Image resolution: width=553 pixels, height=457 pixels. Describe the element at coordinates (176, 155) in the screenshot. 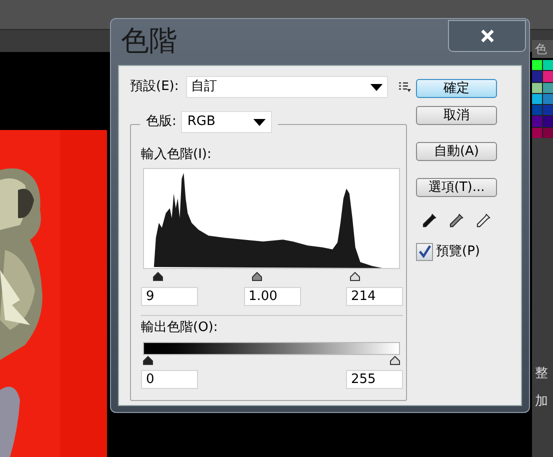

I see `input-levels-label: 輸入色階(I):` at that location.